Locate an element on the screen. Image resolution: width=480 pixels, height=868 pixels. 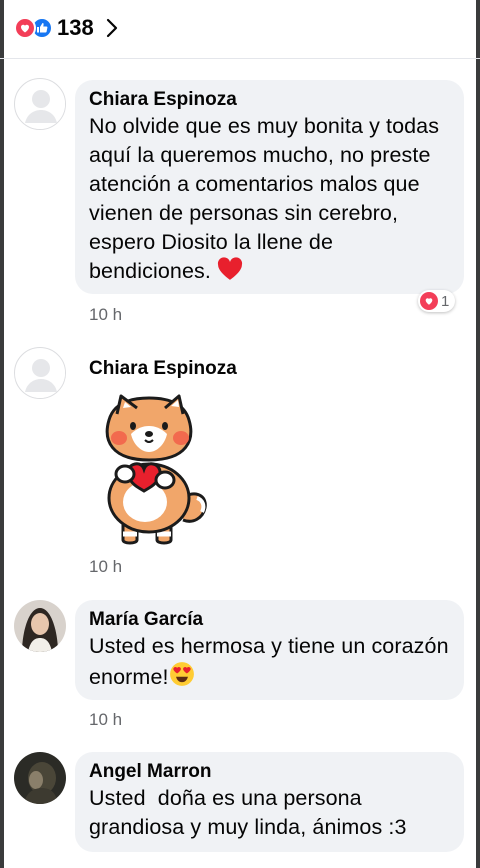
reactions-summary: 138 is located at coordinates (66, 28).